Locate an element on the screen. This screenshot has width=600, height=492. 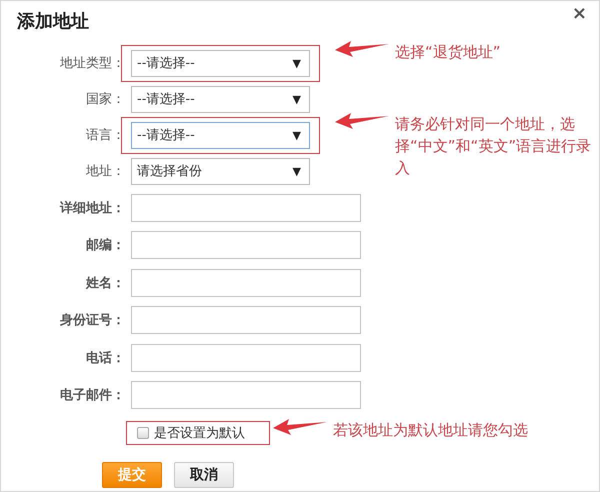
dropdown: 请选择省份 ▼ is located at coordinates (220, 171).